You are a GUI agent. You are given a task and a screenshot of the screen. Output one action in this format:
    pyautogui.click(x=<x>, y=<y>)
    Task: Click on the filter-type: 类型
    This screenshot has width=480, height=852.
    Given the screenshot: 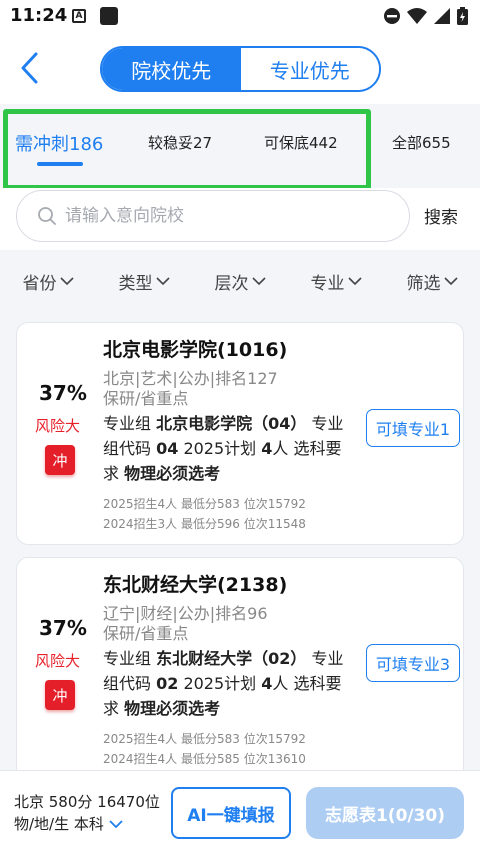 What is the action you would take?
    pyautogui.click(x=144, y=281)
    